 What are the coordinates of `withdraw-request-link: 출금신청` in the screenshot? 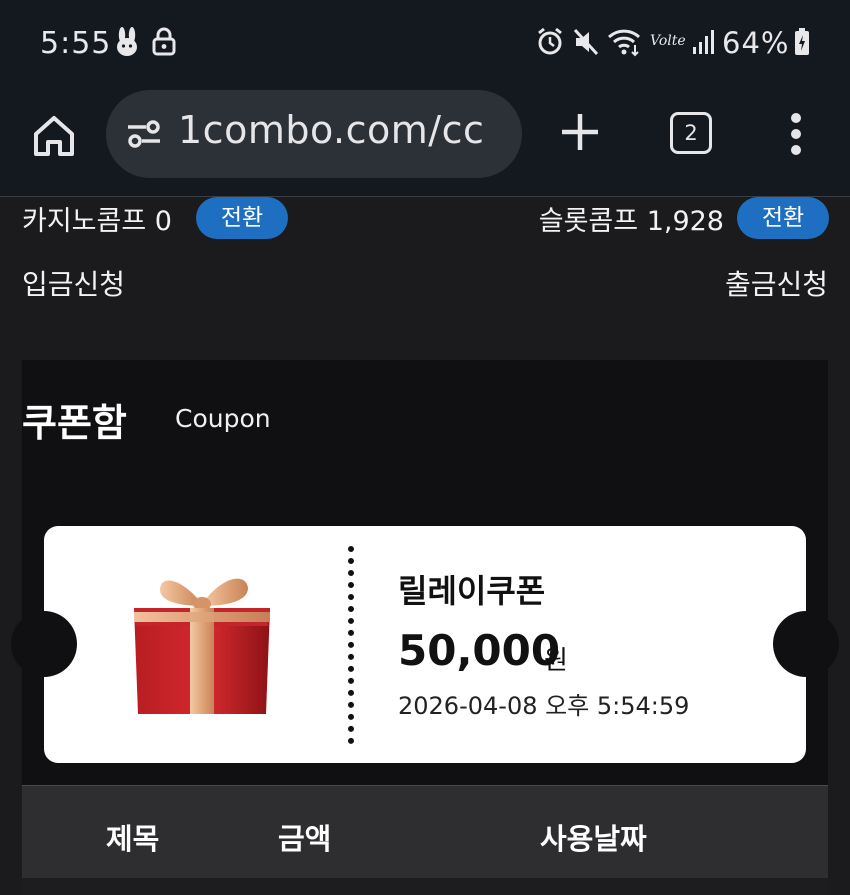 It's located at (776, 283).